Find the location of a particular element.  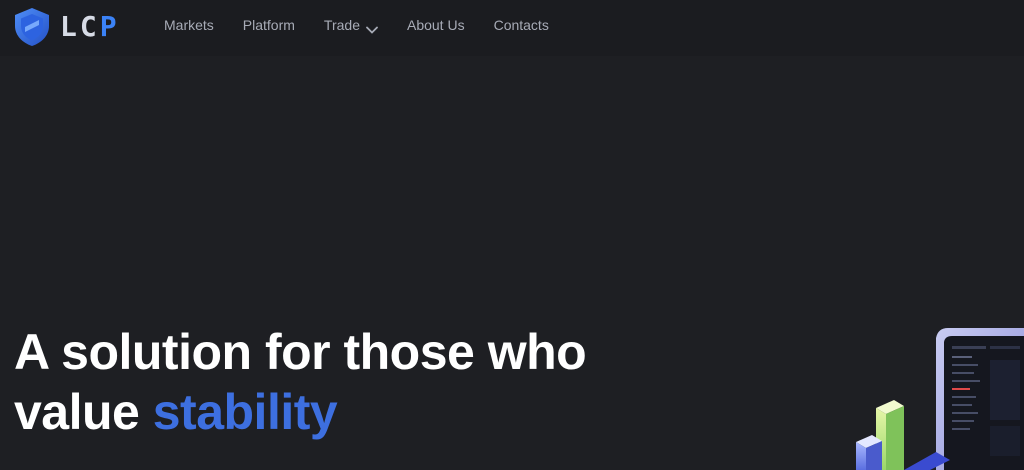

logo-text-accent: P is located at coordinates (109, 26).